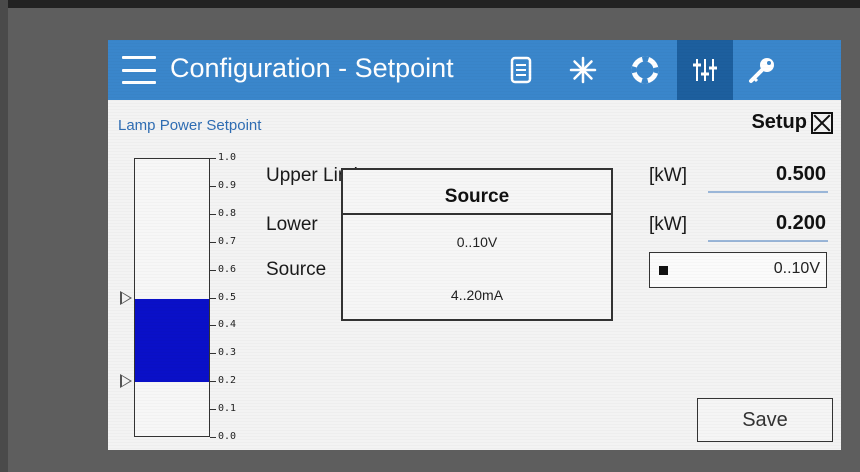 Image resolution: width=860 pixels, height=472 pixels. What do you see at coordinates (227, 269) in the screenshot?
I see `scale-label: 0.6` at bounding box center [227, 269].